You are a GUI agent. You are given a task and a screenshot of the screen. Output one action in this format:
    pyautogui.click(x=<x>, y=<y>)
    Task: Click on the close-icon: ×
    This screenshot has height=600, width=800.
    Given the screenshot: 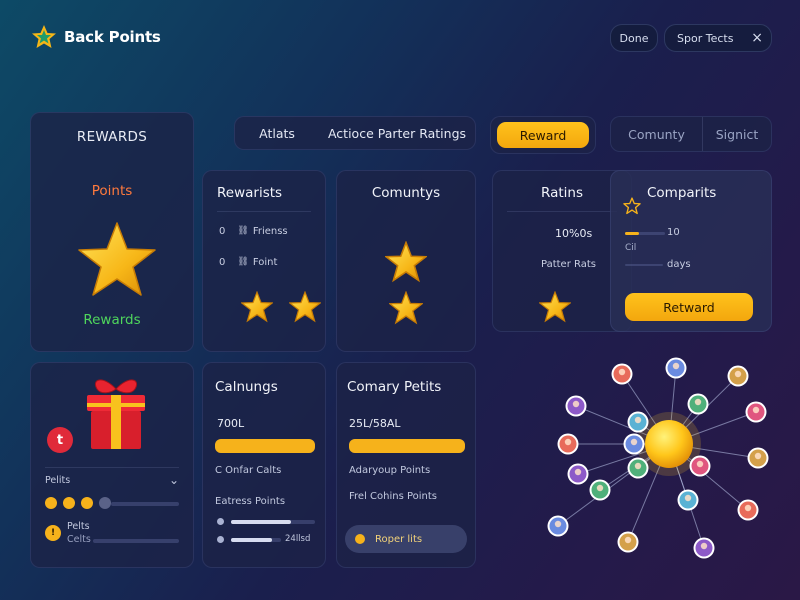 What is the action you would take?
    pyautogui.click(x=757, y=38)
    